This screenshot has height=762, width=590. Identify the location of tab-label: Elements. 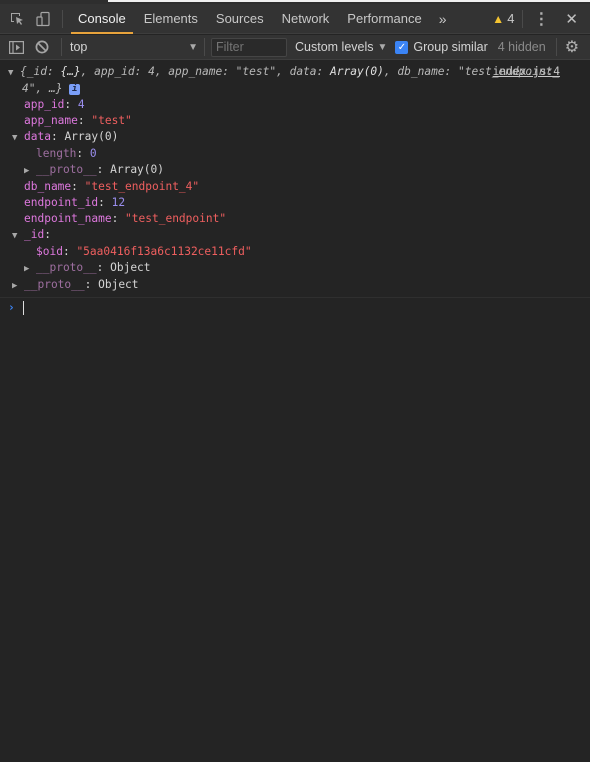
(170, 18).